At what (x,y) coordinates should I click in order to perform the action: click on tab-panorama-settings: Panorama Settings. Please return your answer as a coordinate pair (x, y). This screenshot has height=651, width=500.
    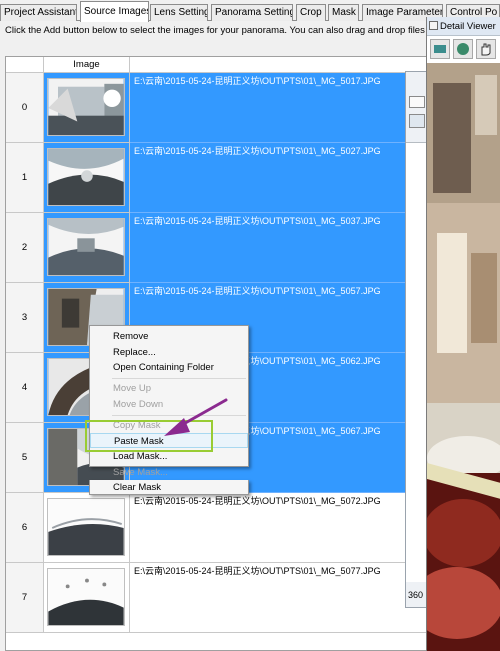
    Looking at the image, I should click on (252, 12).